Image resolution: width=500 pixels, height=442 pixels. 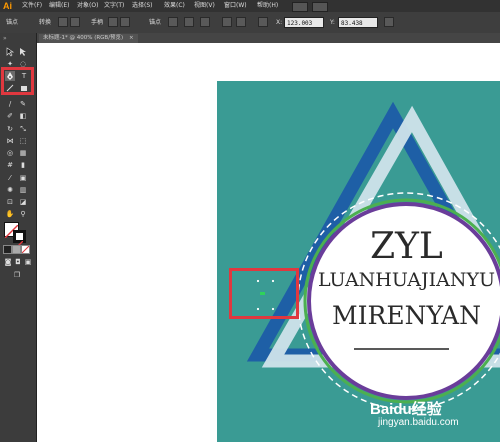 What do you see at coordinates (5, 38) in the screenshot?
I see `collapse-icon: »` at bounding box center [5, 38].